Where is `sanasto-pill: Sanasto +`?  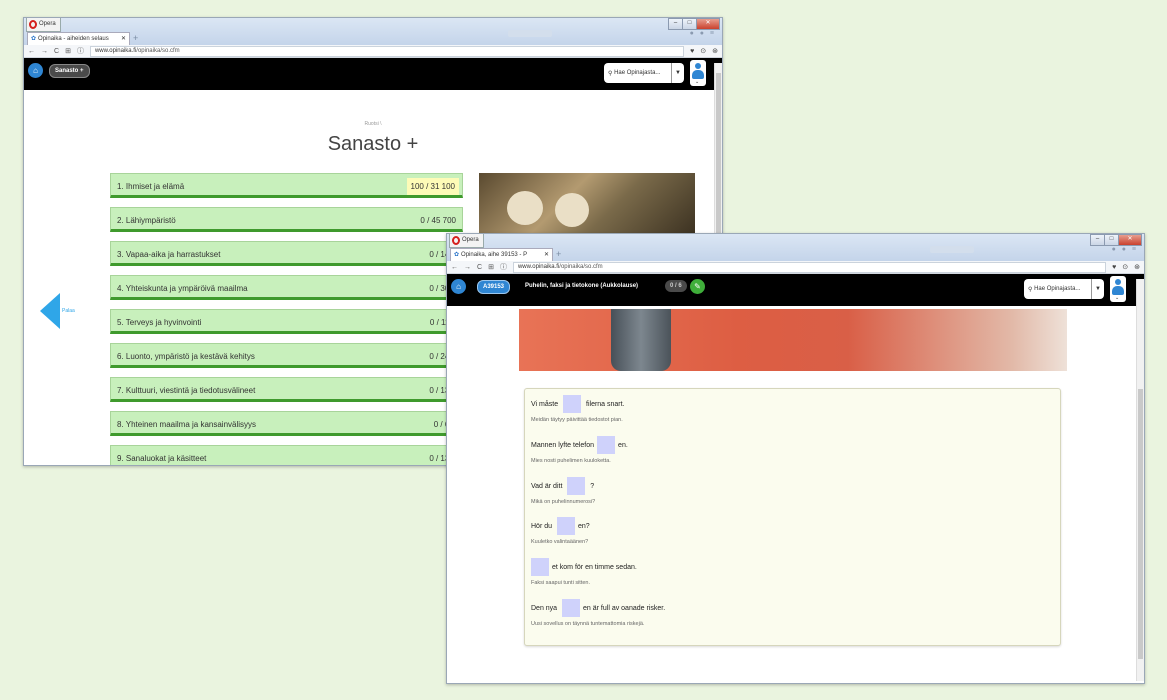 sanasto-pill: Sanasto + is located at coordinates (69, 71).